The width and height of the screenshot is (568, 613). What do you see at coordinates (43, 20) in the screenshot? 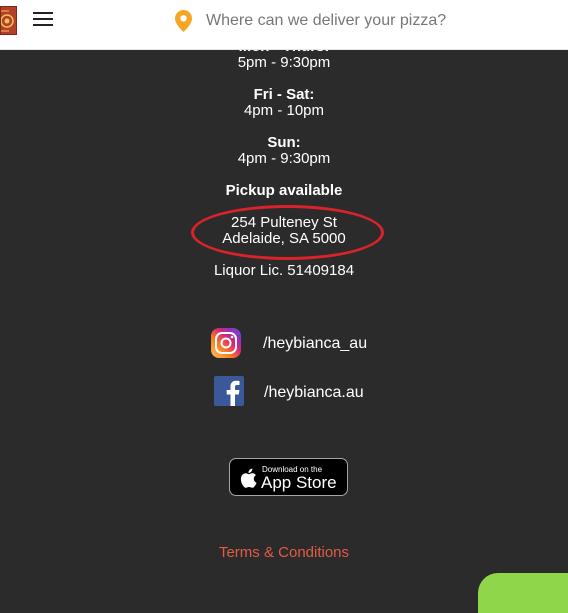
I see `hamburger-menu-icon` at bounding box center [43, 20].